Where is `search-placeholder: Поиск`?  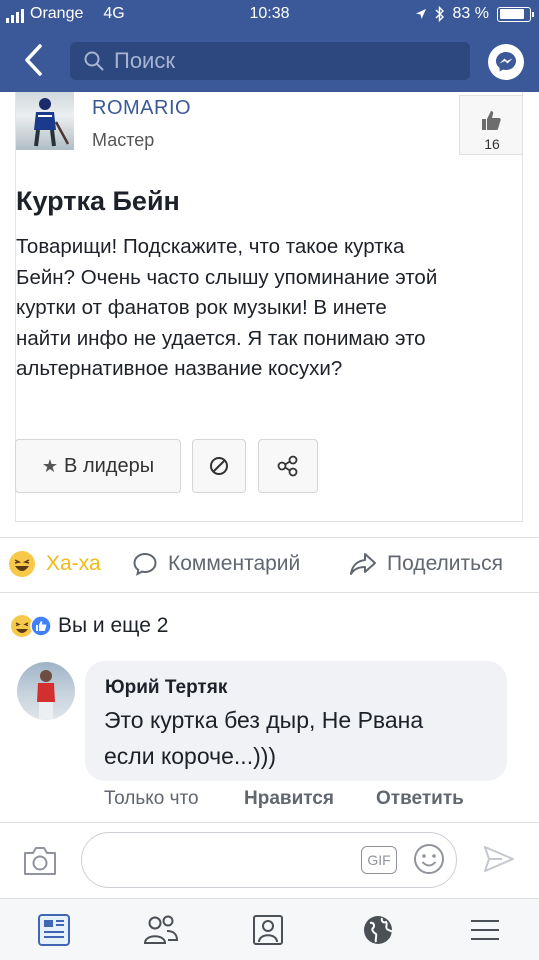
search-placeholder: Поиск is located at coordinates (144, 60).